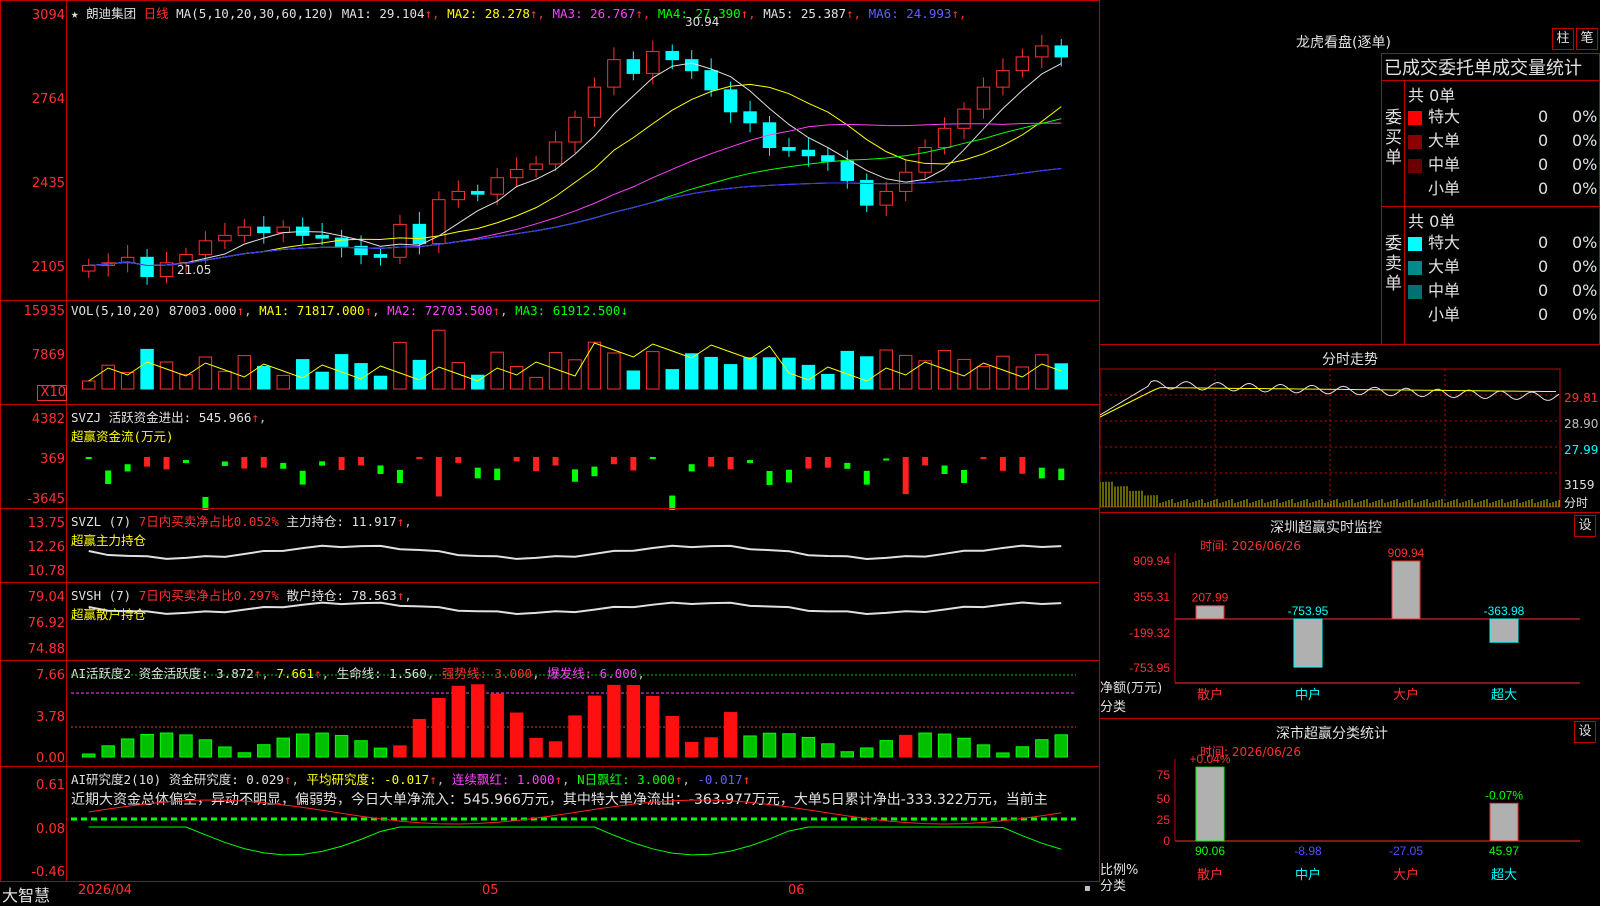 The width and height of the screenshot is (1600, 906). What do you see at coordinates (1166, 841) in the screenshot?
I see `ytick: 0` at bounding box center [1166, 841].